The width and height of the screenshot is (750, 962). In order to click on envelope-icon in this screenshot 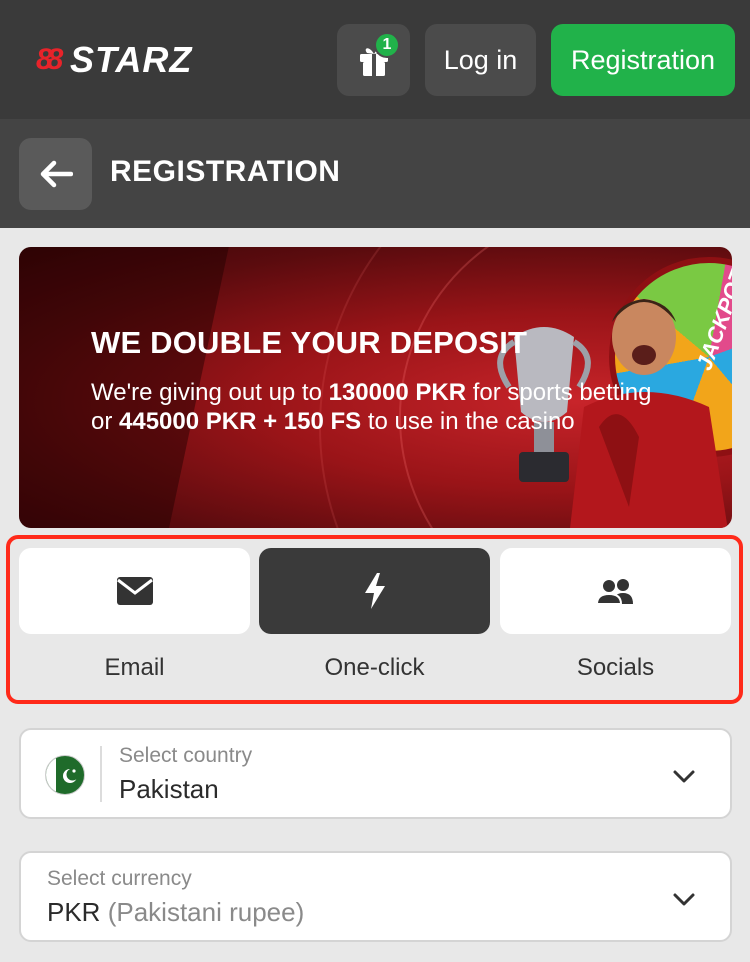, I will do `click(134, 591)`.